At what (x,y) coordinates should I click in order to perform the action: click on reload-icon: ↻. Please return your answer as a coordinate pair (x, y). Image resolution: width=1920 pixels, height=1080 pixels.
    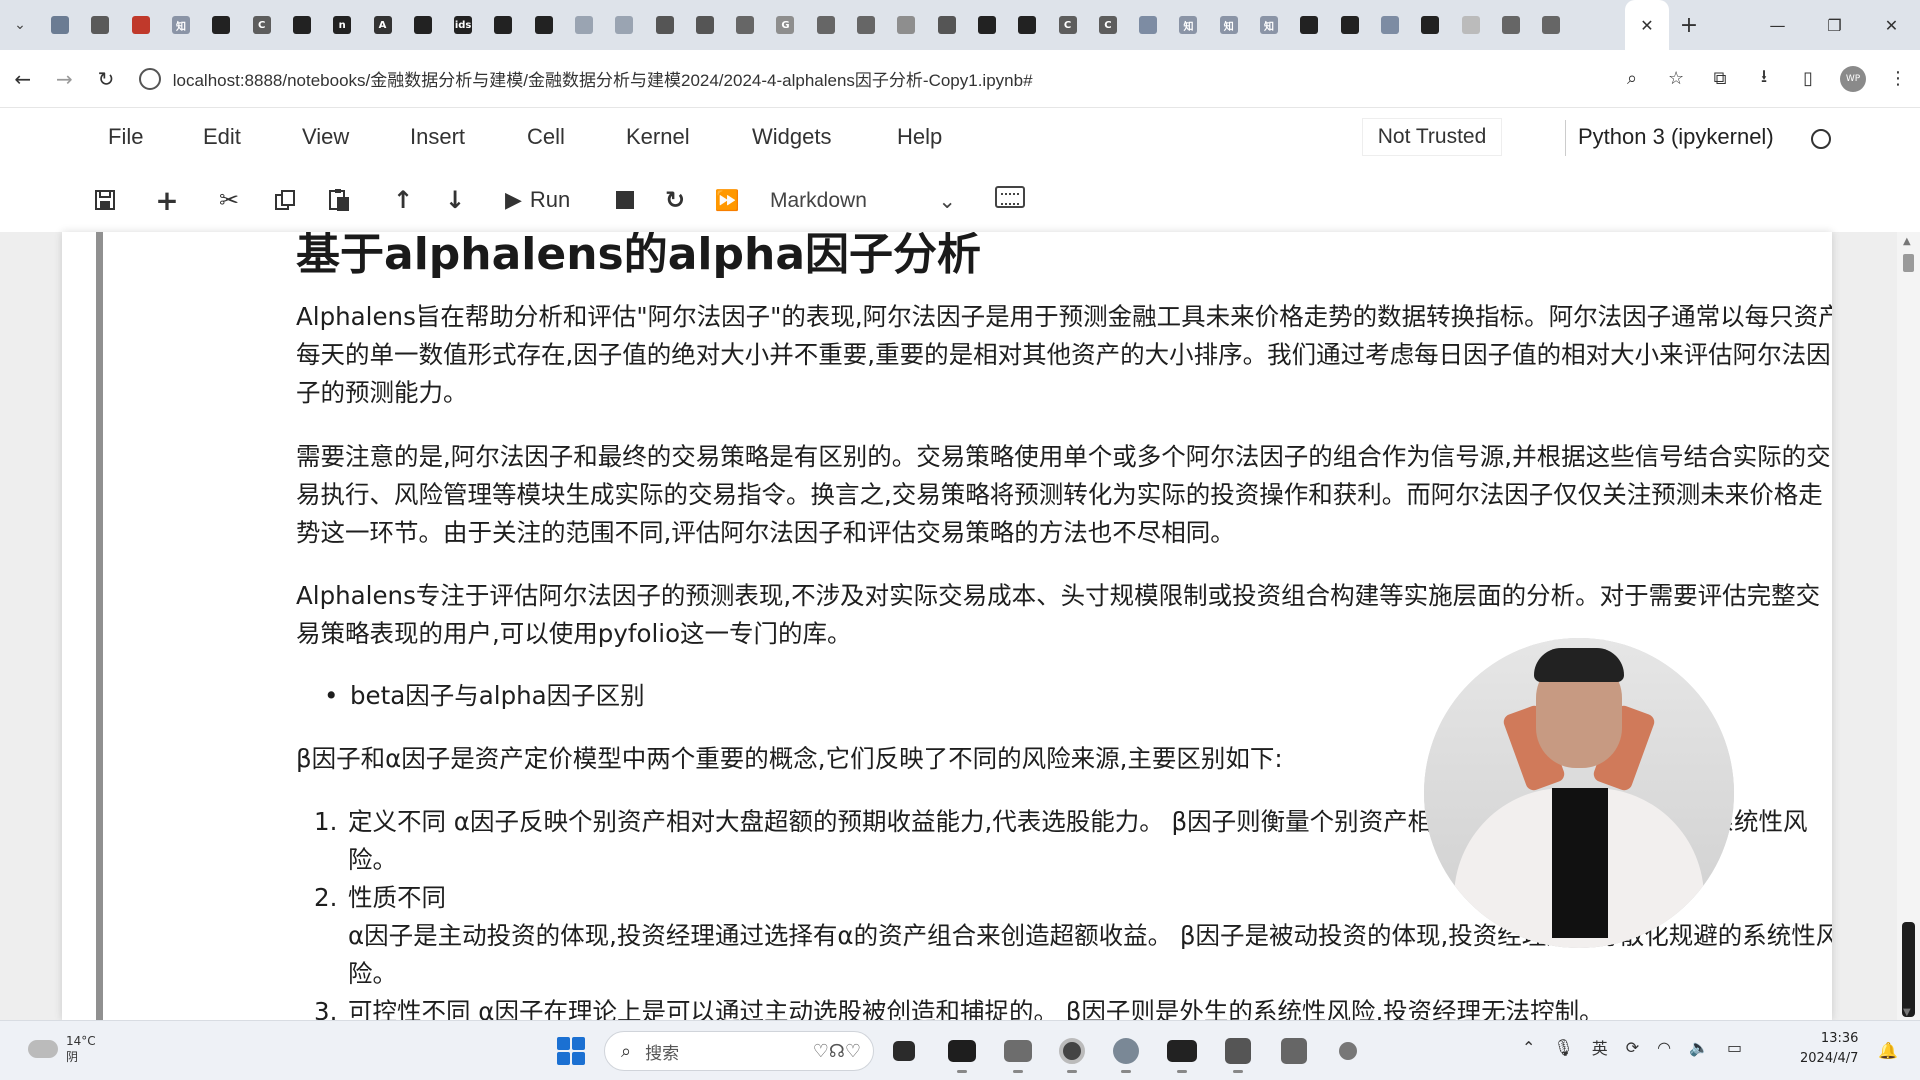
    Looking at the image, I should click on (106, 79).